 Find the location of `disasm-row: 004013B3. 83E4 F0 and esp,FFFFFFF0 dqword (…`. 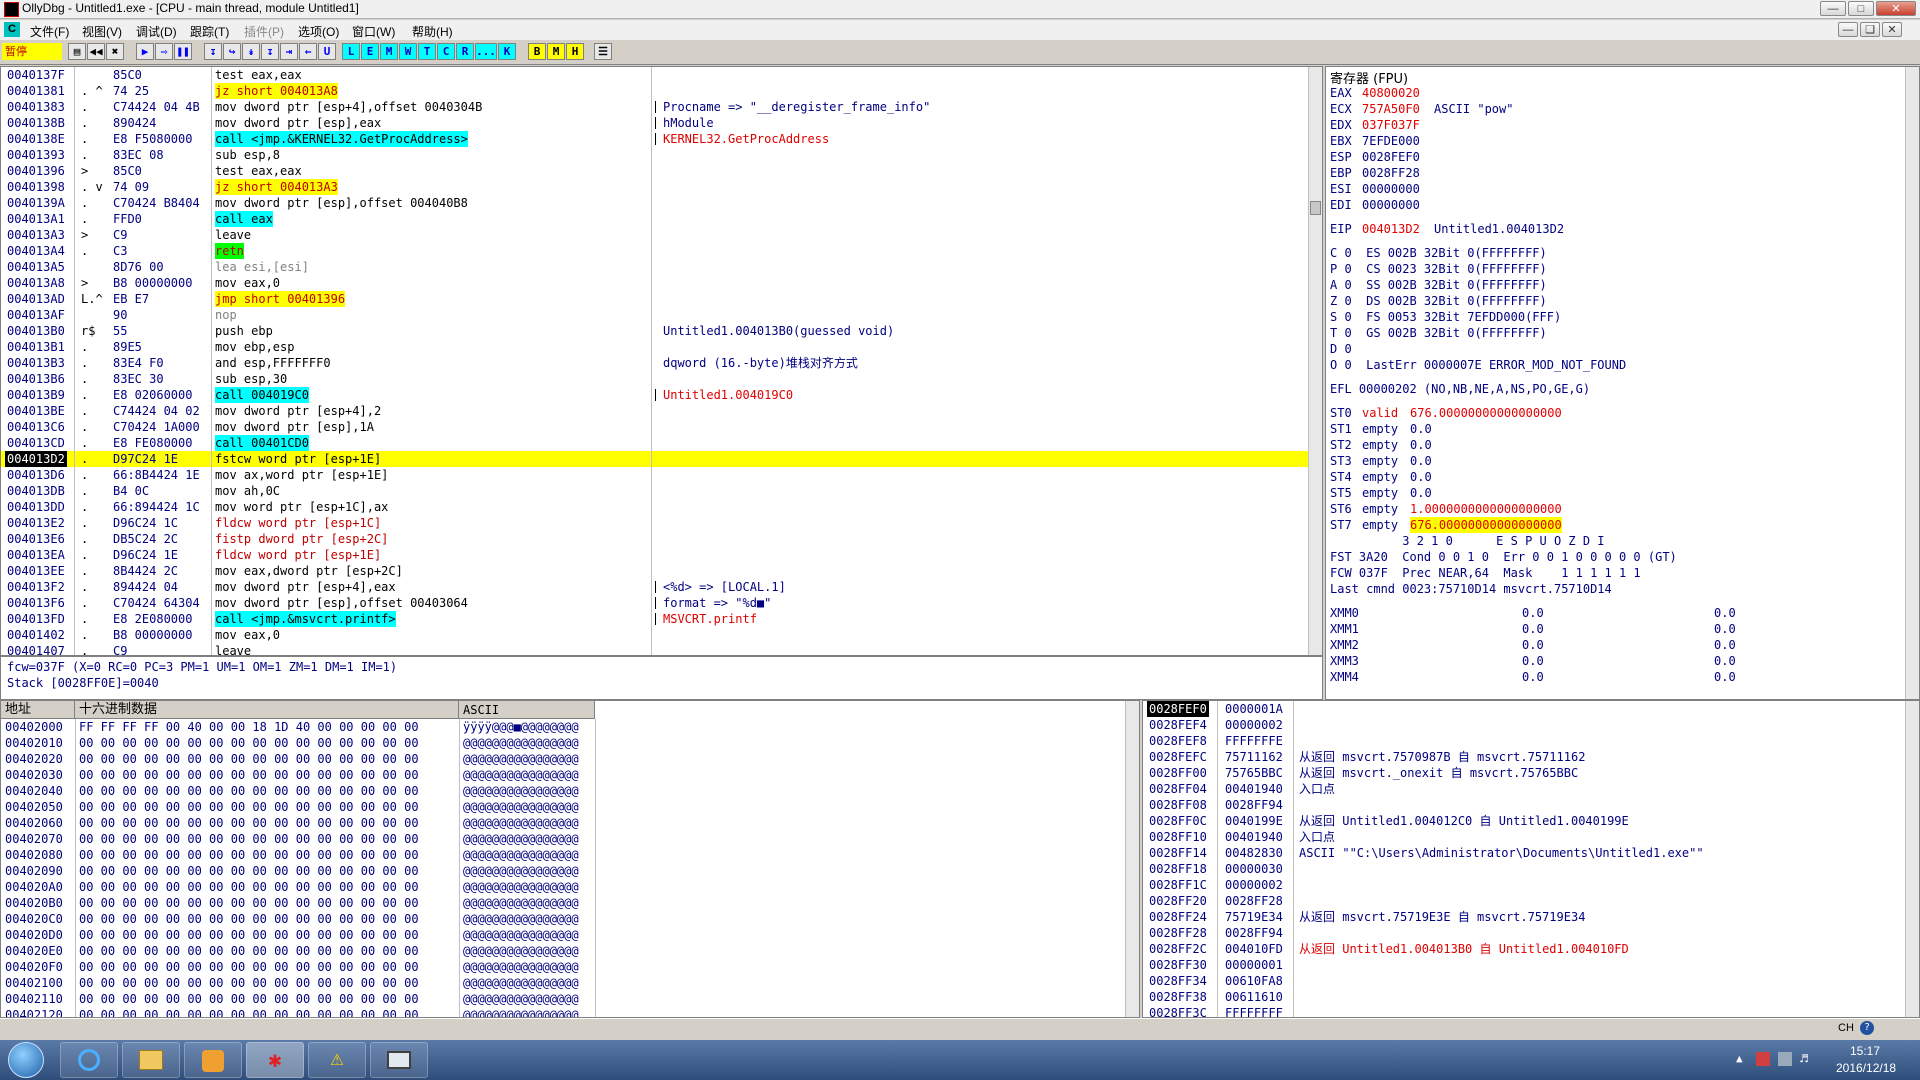

disasm-row: 004013B3. 83E4 F0 and esp,FFFFFFF0 dqword (… is located at coordinates (654, 363).